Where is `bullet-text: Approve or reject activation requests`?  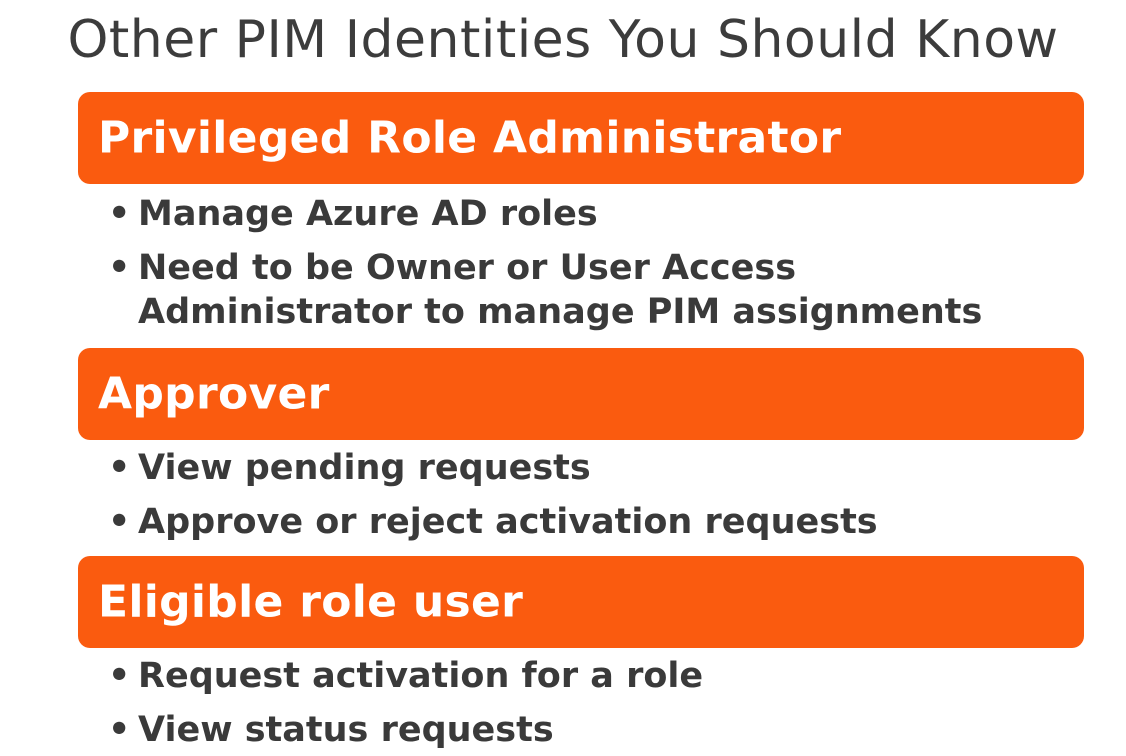
bullet-text: Approve or reject activation requests is located at coordinates (508, 522).